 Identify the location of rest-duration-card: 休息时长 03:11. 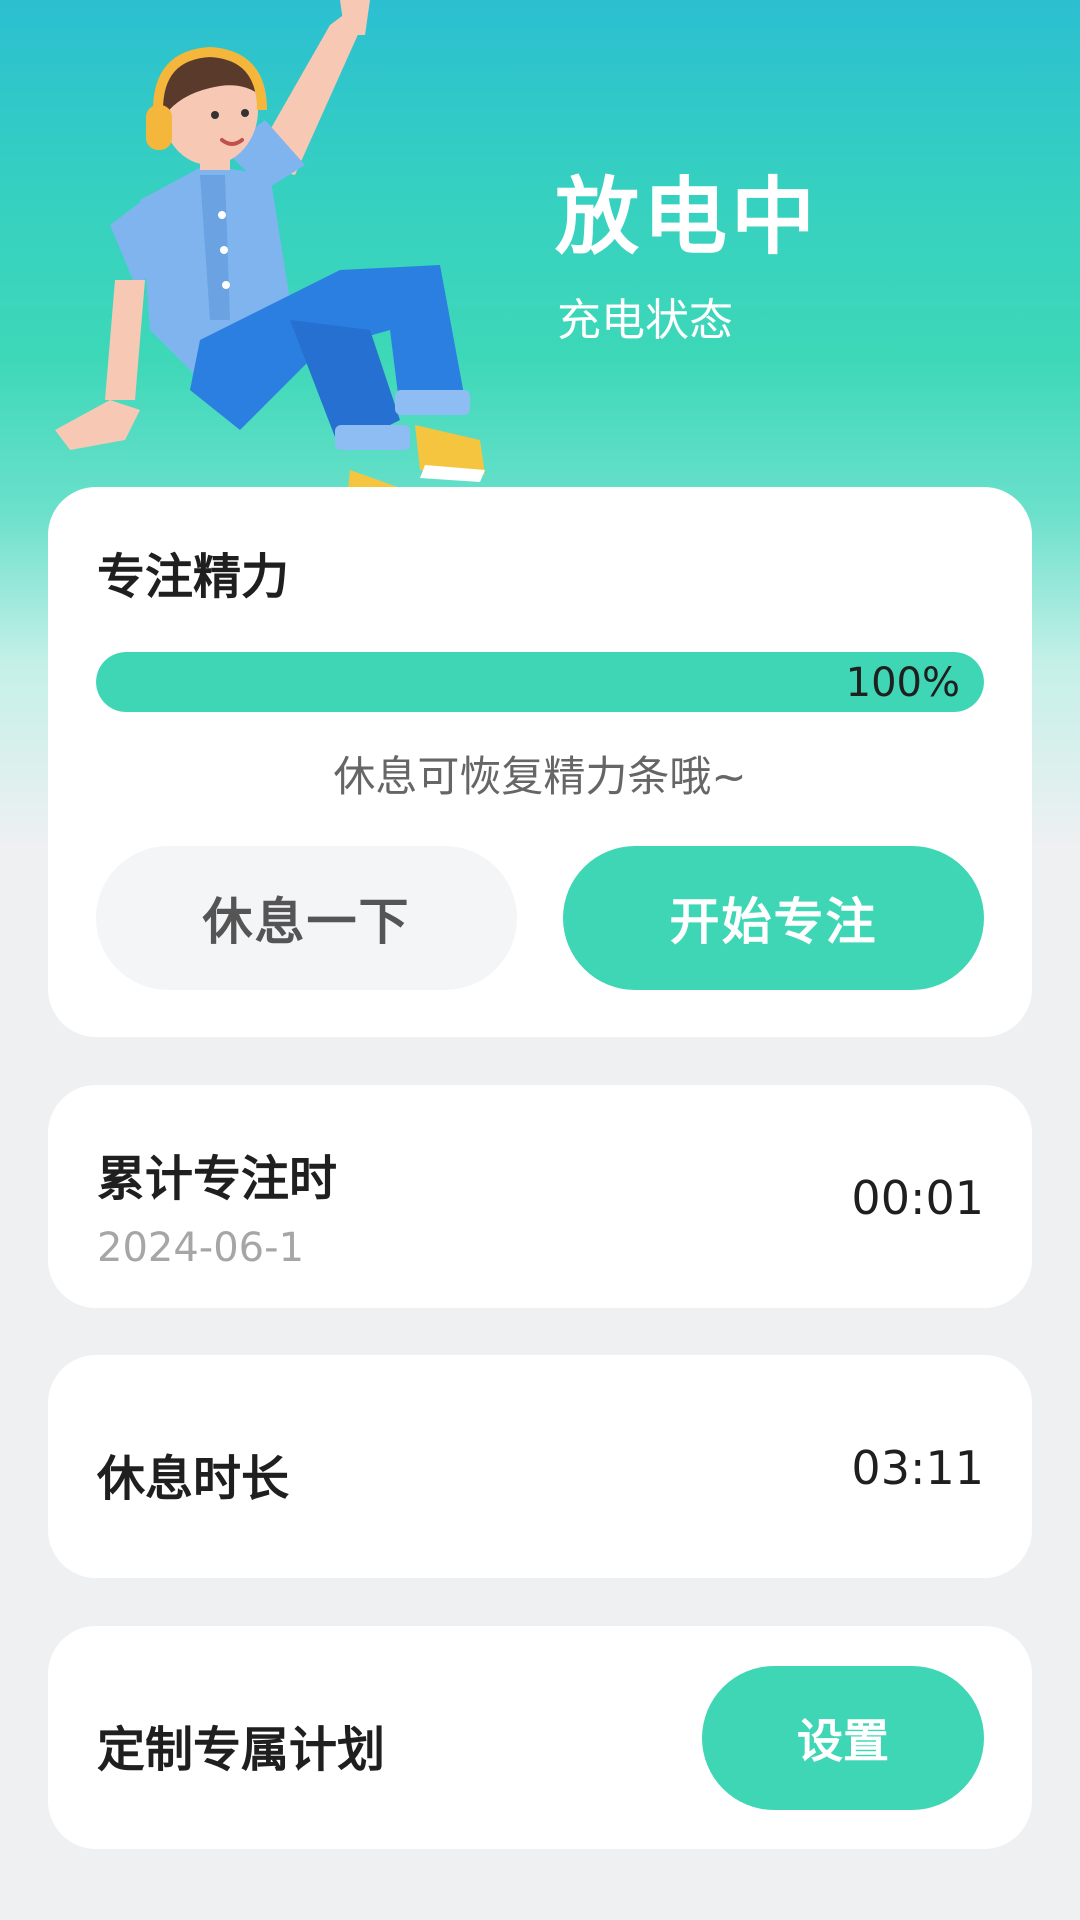
(540, 1466).